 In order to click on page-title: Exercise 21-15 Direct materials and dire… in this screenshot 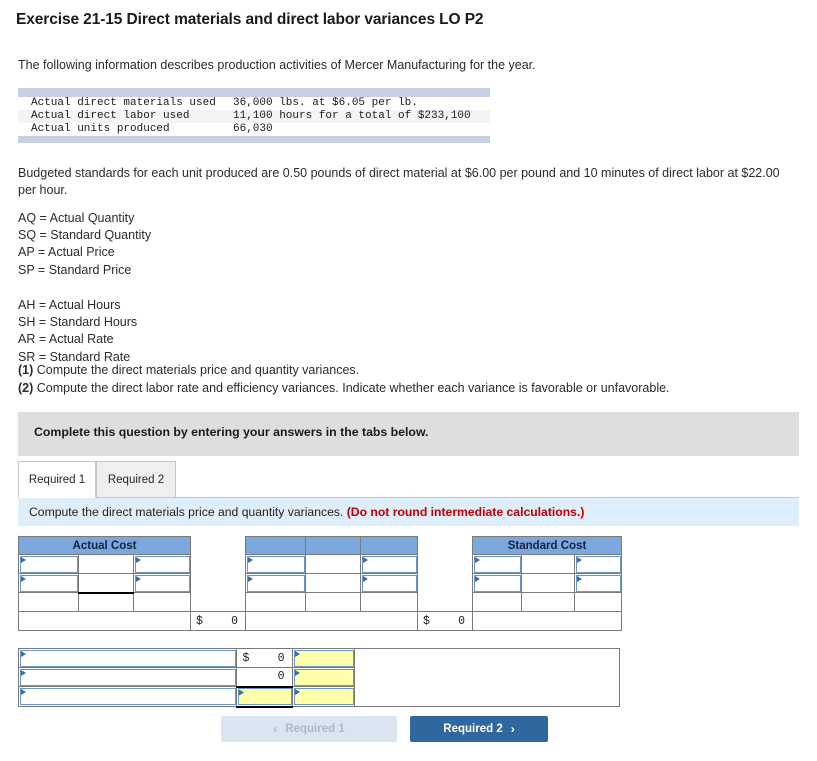, I will do `click(250, 19)`.